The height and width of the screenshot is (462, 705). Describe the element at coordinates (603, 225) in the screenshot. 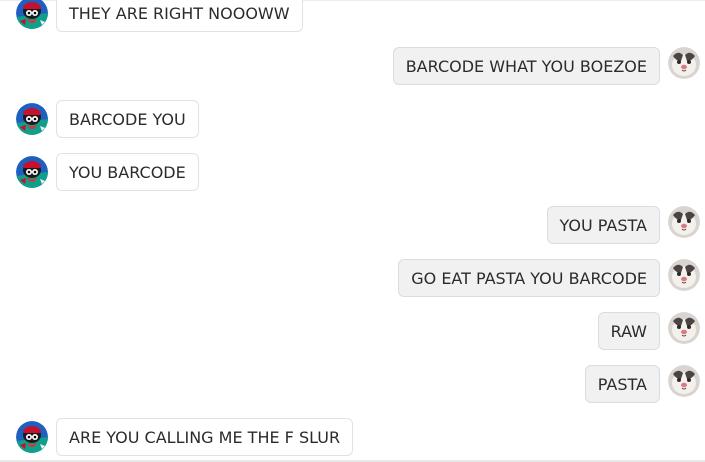

I see `message-bubble: YOU PASTA` at that location.